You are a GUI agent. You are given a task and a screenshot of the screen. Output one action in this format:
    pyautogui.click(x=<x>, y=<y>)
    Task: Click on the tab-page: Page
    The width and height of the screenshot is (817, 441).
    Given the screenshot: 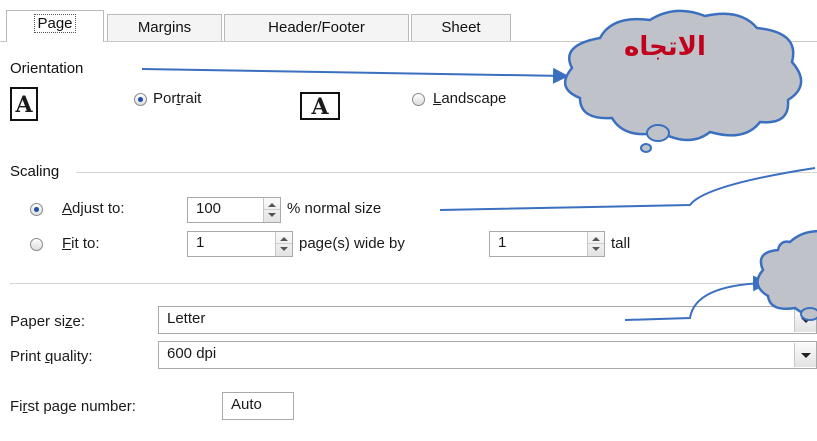 What is the action you would take?
    pyautogui.click(x=55, y=26)
    